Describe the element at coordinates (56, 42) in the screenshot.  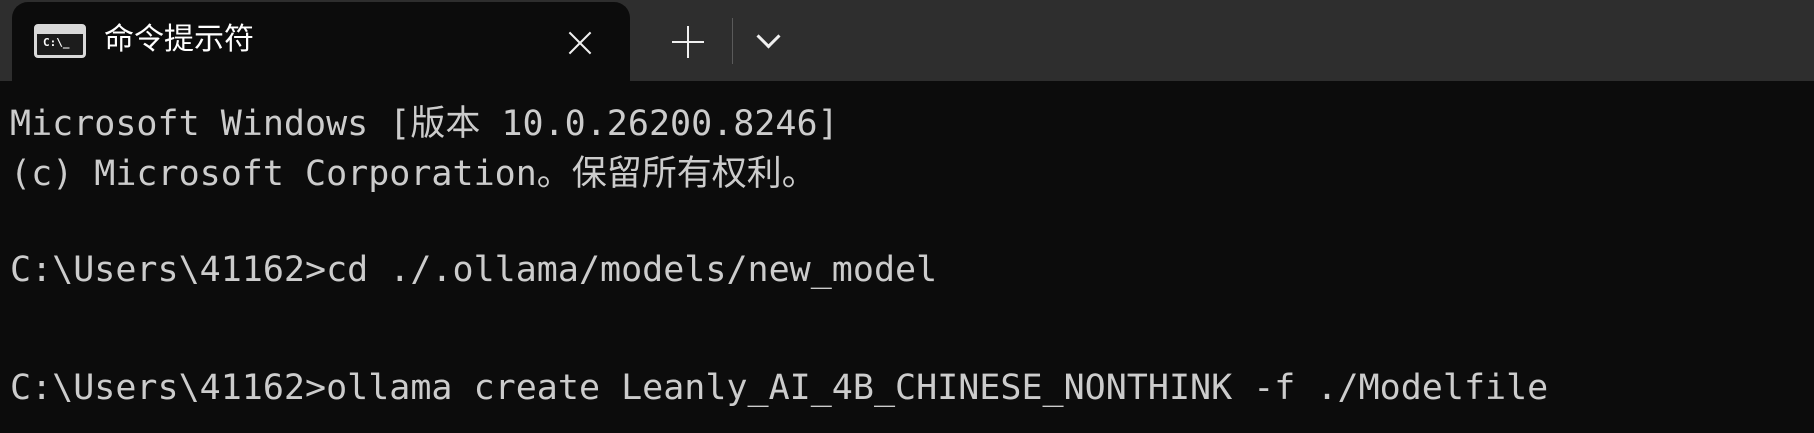
I see `cmd-icon-text: C:\_` at that location.